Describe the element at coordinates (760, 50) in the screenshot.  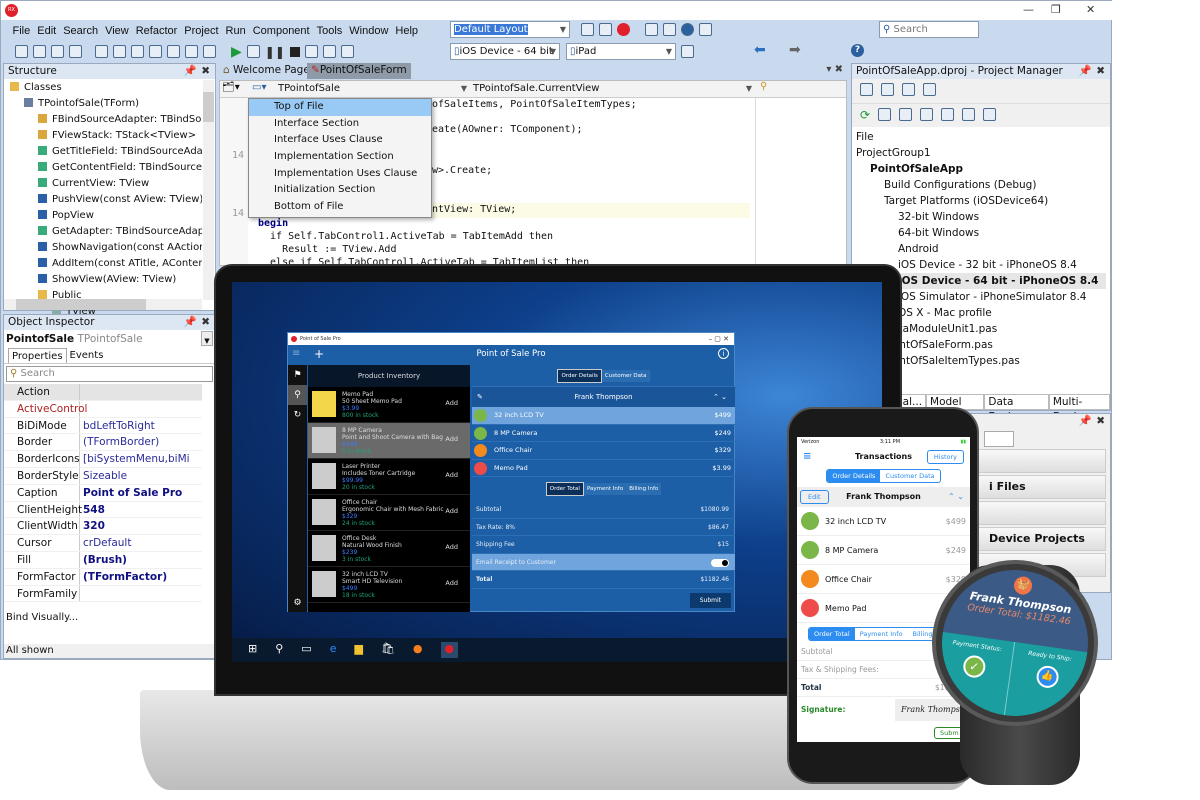
I see `back-icon: ⬅` at that location.